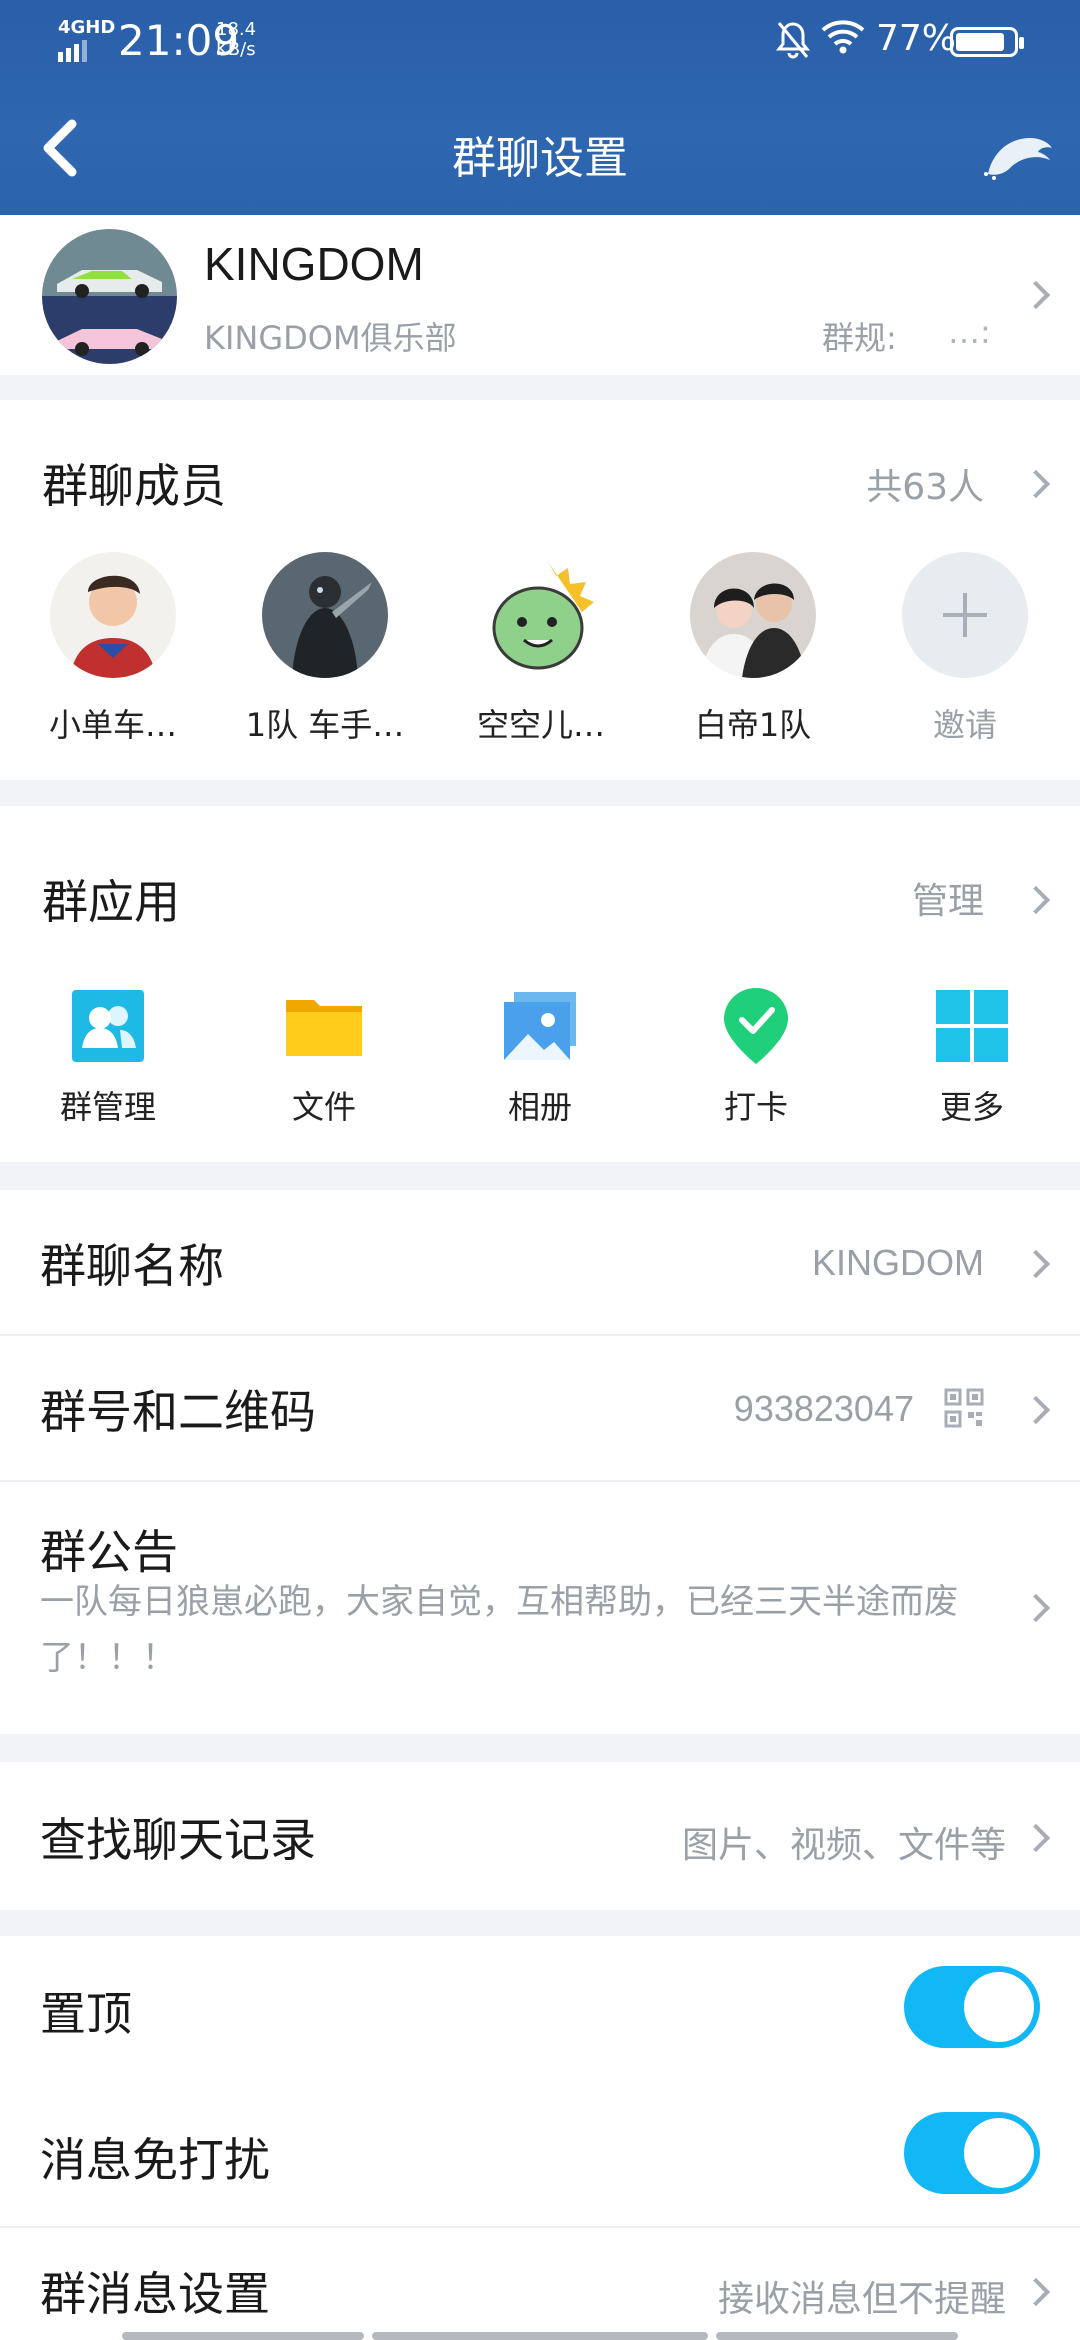  I want to click on member-name: 白帝1队, so click(753, 725).